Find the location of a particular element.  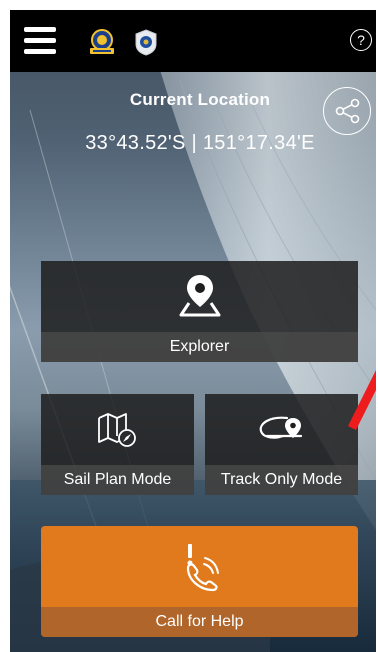

current-location-title: Current Location is located at coordinates (200, 99).